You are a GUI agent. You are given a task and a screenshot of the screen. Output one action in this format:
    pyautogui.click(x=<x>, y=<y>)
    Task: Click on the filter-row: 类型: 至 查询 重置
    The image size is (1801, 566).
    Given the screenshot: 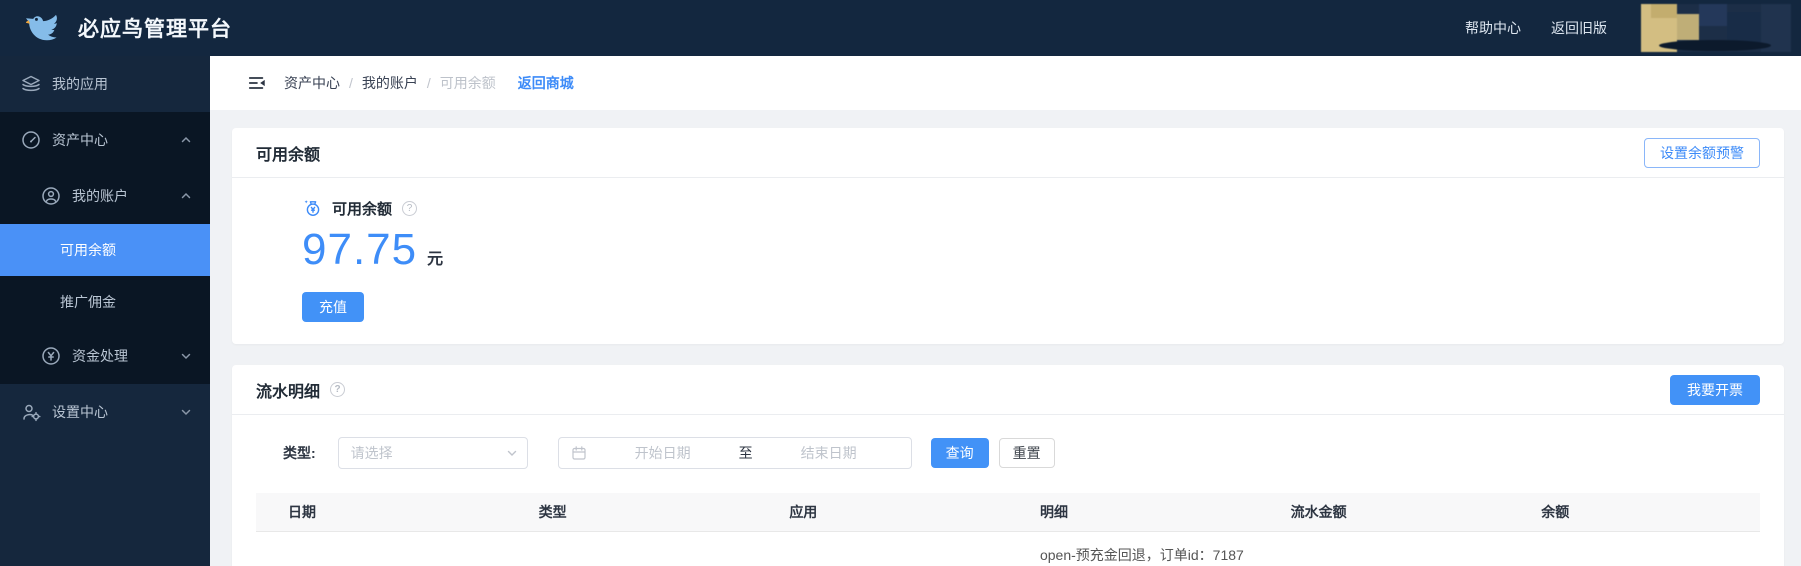 What is the action you would take?
    pyautogui.click(x=1008, y=454)
    